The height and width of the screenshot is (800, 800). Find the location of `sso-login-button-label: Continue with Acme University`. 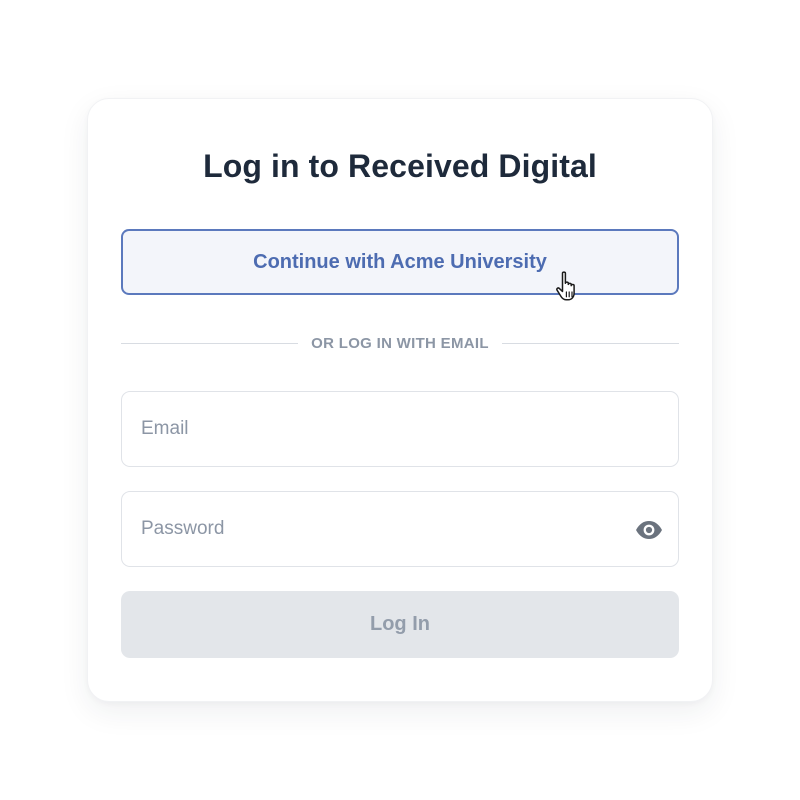

sso-login-button-label: Continue with Acme University is located at coordinates (400, 261).